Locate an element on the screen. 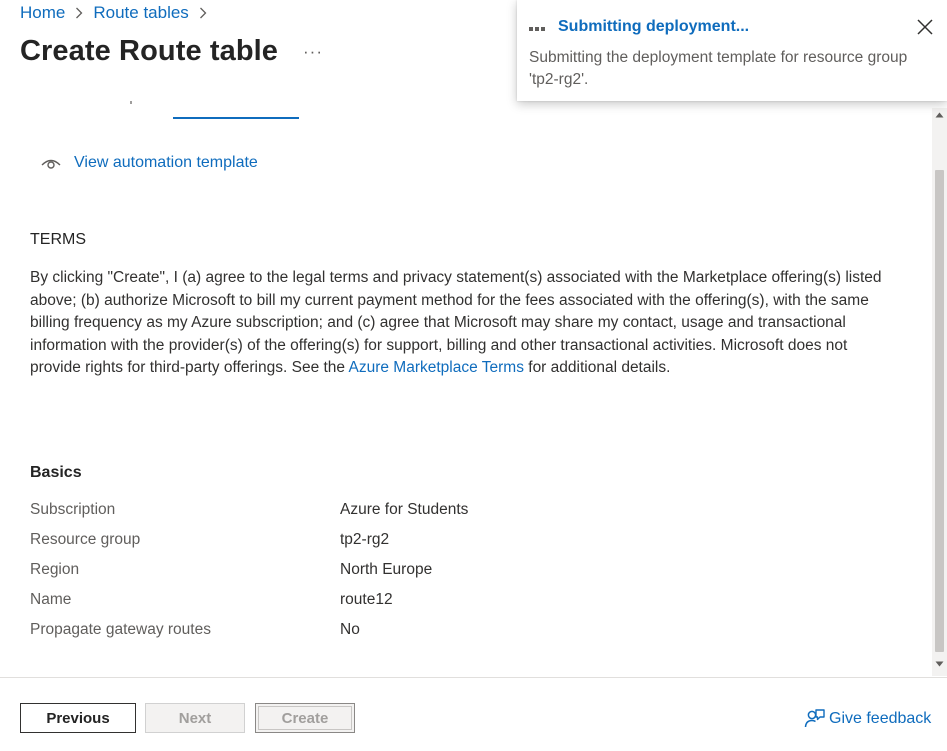 Image resolution: width=947 pixels, height=751 pixels. summary-label: Name is located at coordinates (51, 599).